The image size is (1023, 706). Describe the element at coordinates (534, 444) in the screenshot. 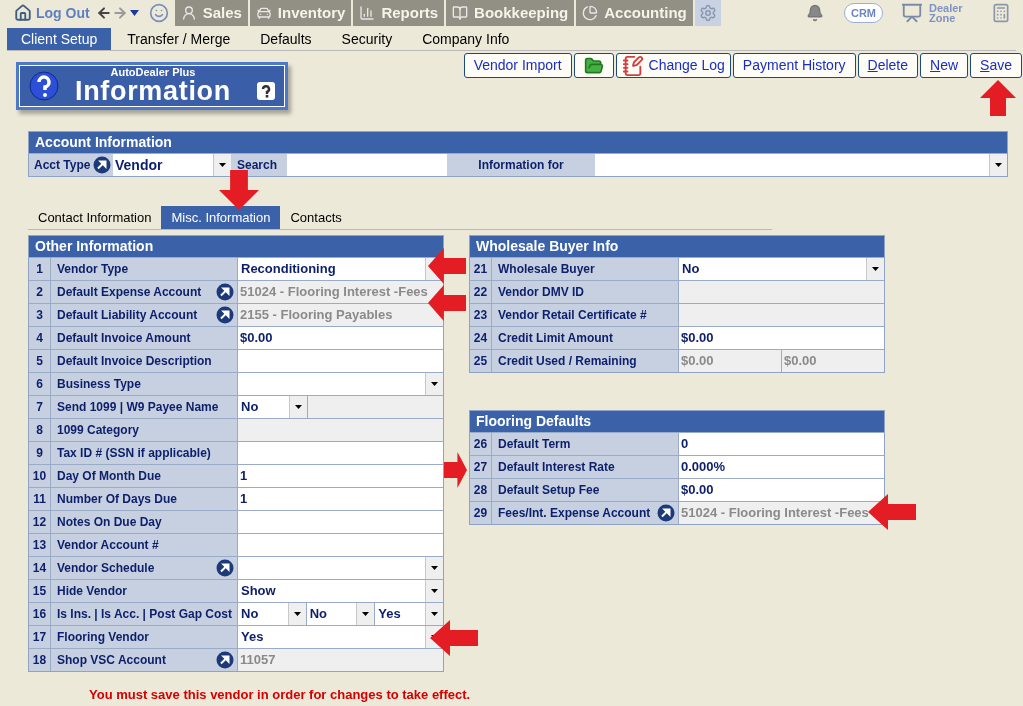

I see `field-label: Default Term` at that location.